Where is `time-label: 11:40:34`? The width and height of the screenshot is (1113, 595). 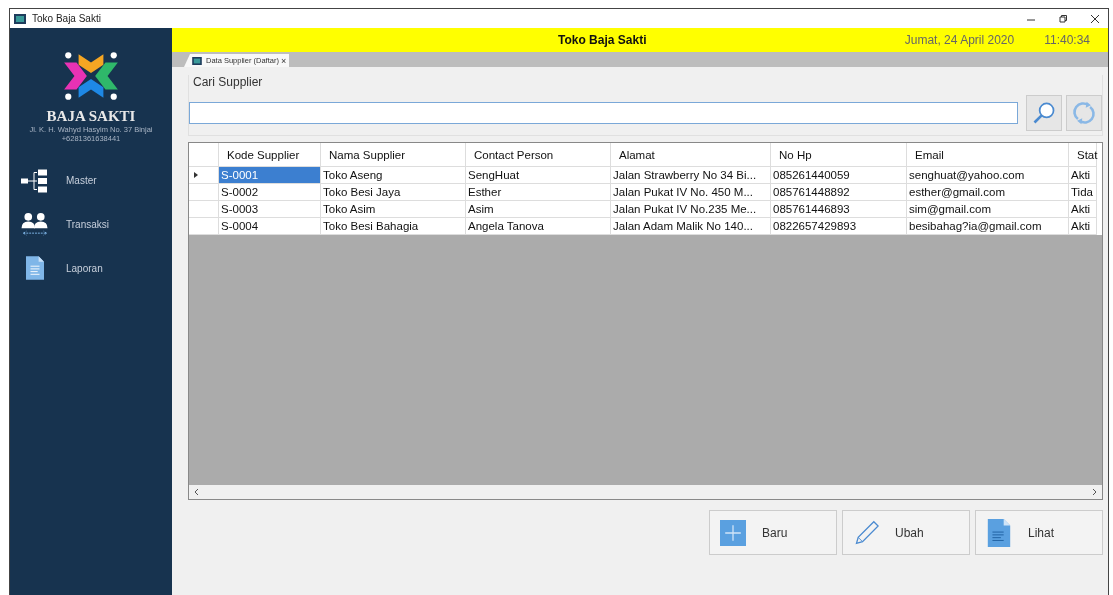 time-label: 11:40:34 is located at coordinates (1067, 40).